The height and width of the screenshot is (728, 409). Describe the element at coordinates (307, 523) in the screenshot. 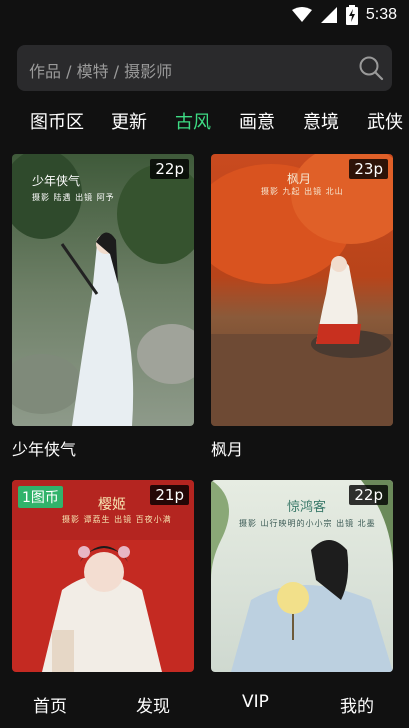

I see `cover-overlay-credit: 摄影 山行映明的小小宗 出镜 北墨` at that location.